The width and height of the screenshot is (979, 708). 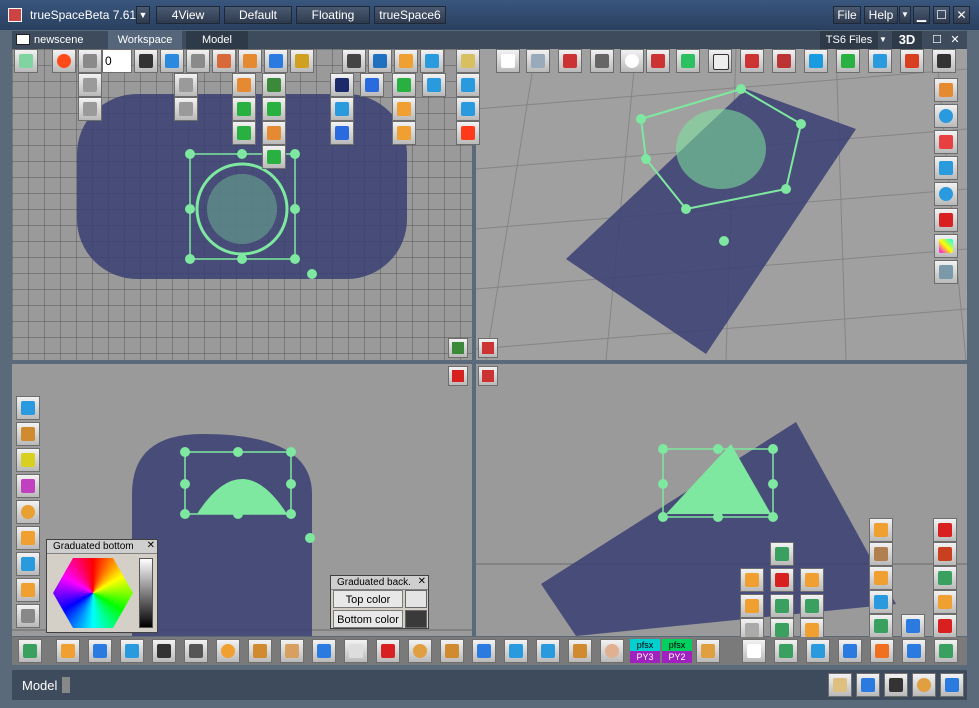 I want to click on home-icon, so click(x=752, y=61).